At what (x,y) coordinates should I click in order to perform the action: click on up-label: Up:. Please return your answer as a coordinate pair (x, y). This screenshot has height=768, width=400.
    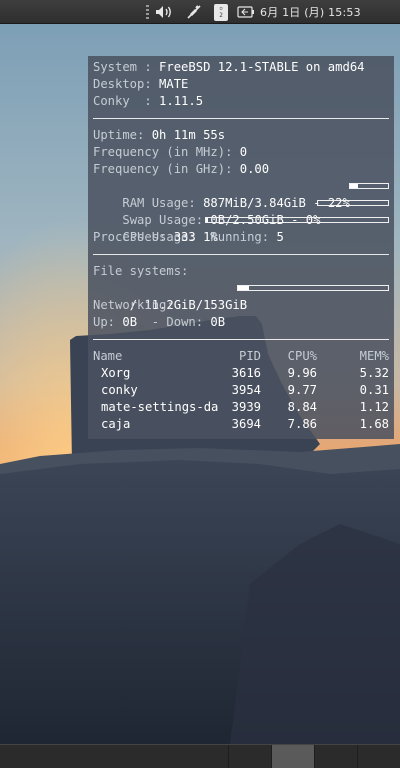
    Looking at the image, I should click on (108, 322).